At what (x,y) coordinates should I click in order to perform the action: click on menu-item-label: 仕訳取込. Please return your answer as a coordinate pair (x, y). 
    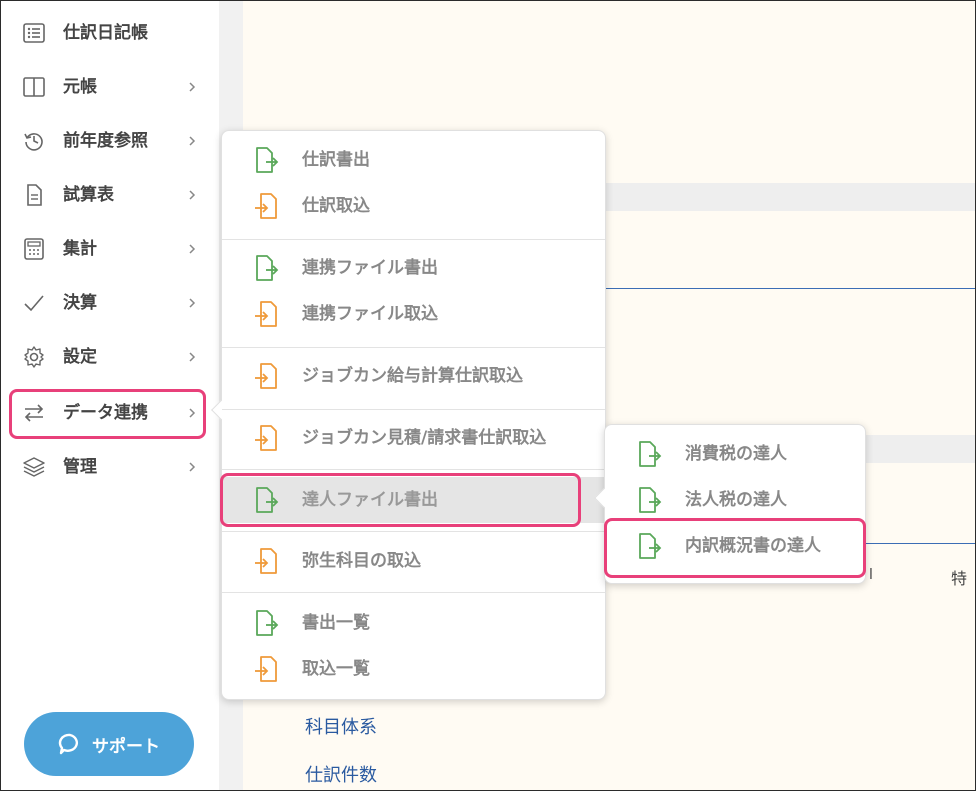
    Looking at the image, I should click on (336, 206).